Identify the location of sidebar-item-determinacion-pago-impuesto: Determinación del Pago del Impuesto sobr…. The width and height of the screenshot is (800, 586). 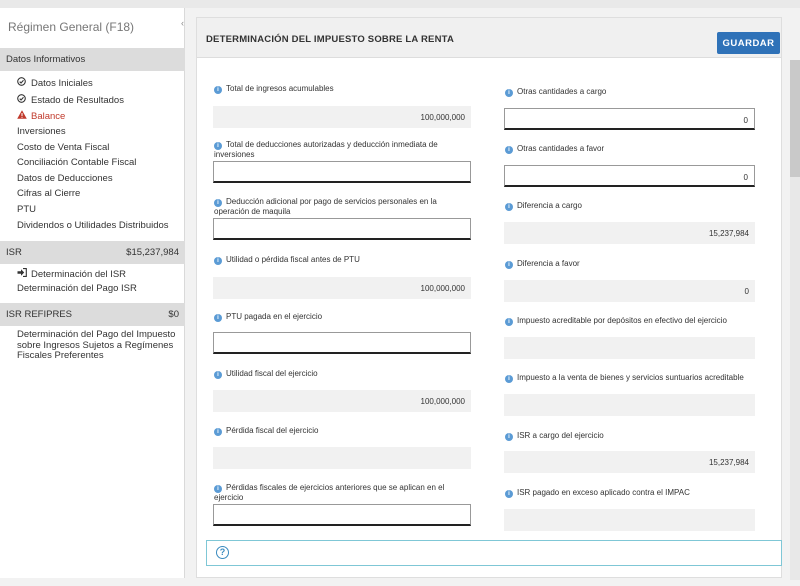
(97, 345).